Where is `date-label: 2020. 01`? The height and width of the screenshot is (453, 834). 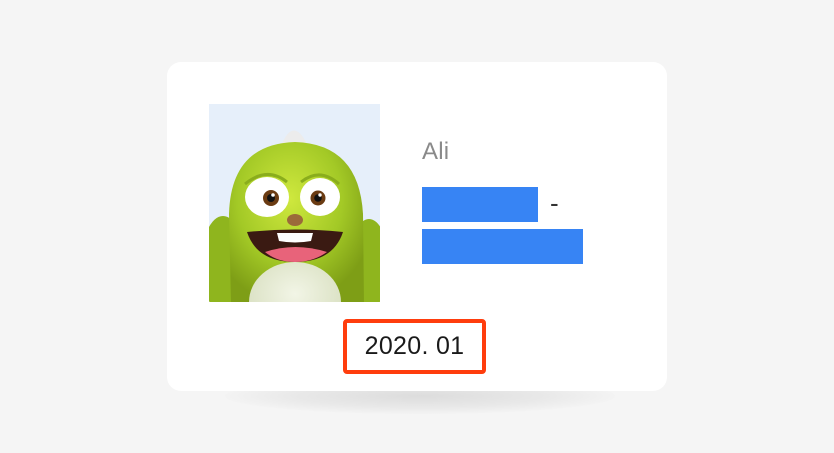
date-label: 2020. 01 is located at coordinates (414, 346).